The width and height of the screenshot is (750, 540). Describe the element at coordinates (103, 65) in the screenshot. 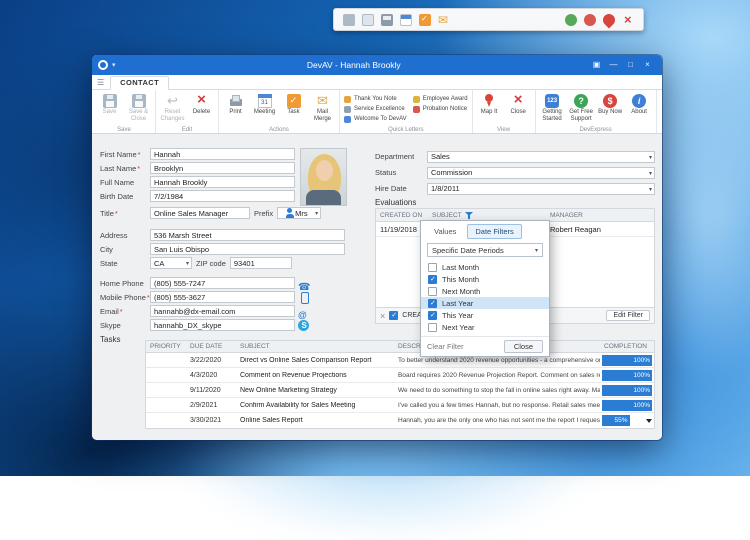

I see `app-logo-icon` at that location.